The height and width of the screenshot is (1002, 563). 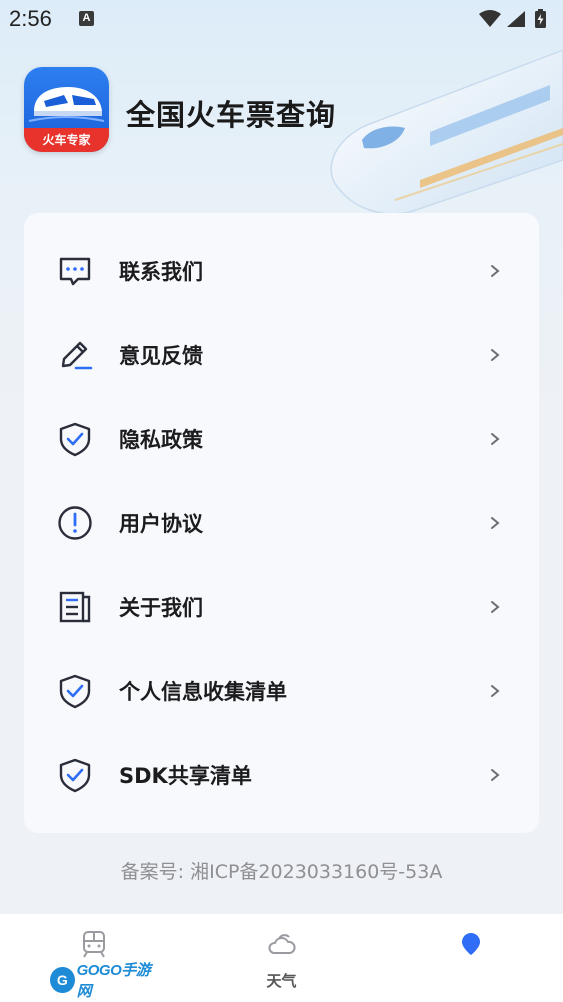 I want to click on menu-item-label: 个人信息收集清单, so click(x=203, y=692).